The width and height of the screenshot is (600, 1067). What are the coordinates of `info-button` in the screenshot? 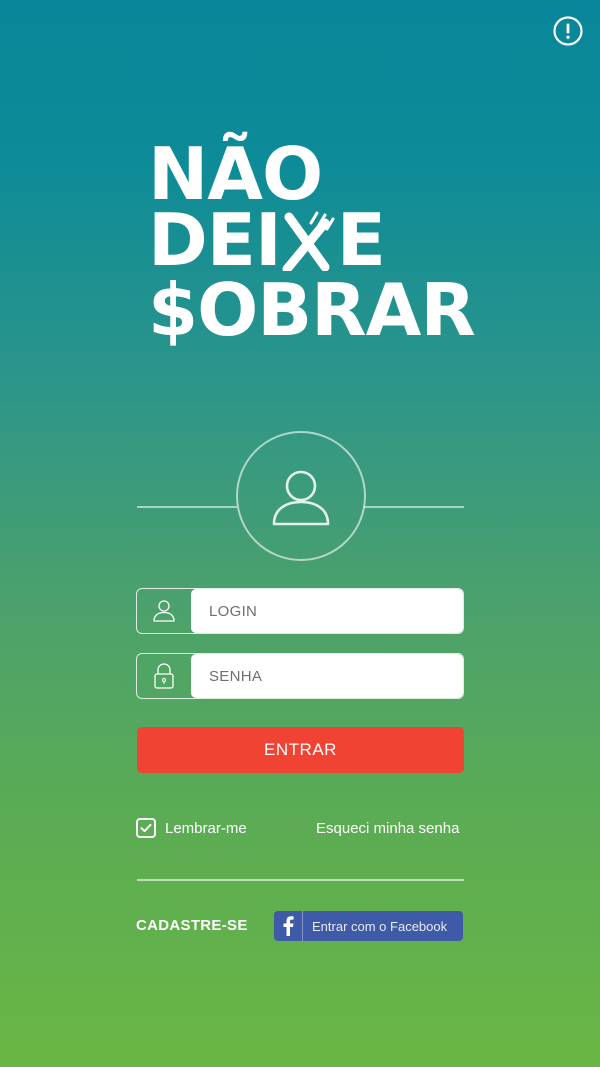 It's located at (568, 31).